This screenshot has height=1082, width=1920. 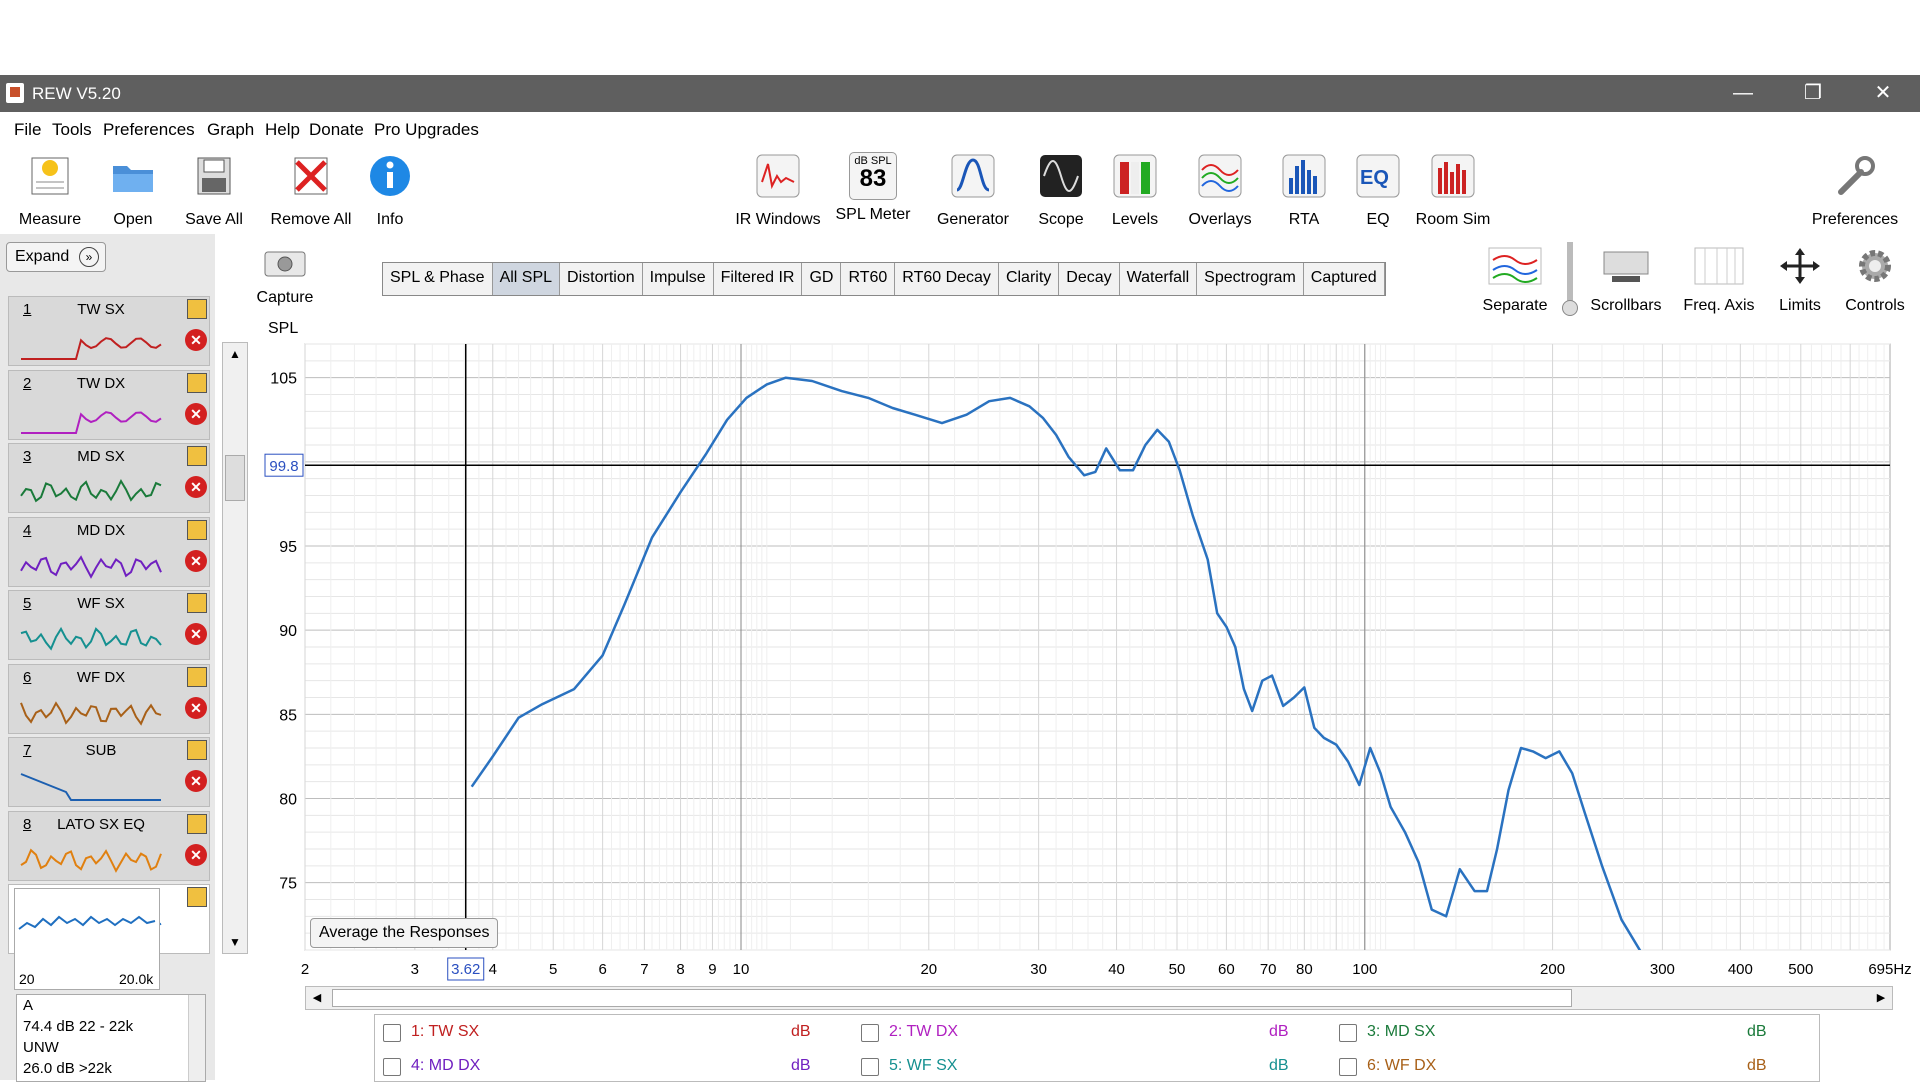 I want to click on x-tick-label: 20, so click(x=928, y=969).